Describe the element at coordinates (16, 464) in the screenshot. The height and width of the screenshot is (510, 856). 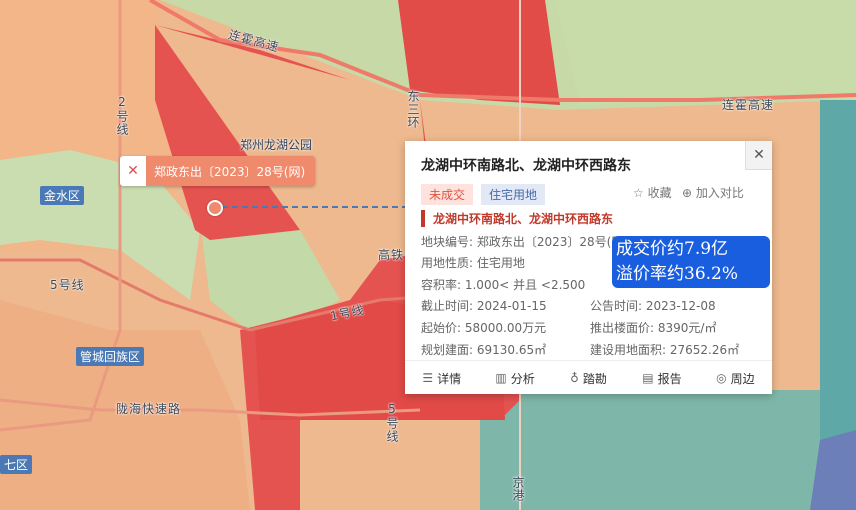
I see `district-label-qi: 七区` at that location.